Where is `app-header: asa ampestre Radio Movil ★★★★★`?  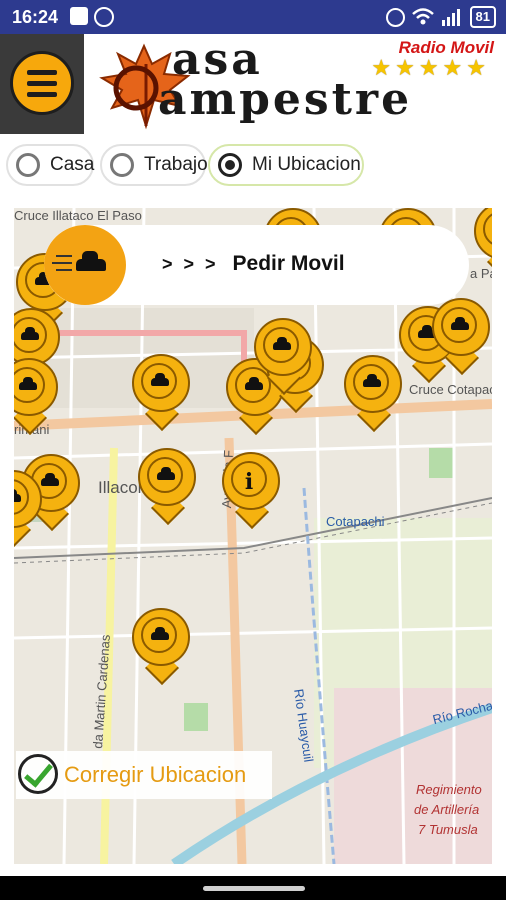 app-header: asa ampestre Radio Movil ★★★★★ is located at coordinates (253, 84).